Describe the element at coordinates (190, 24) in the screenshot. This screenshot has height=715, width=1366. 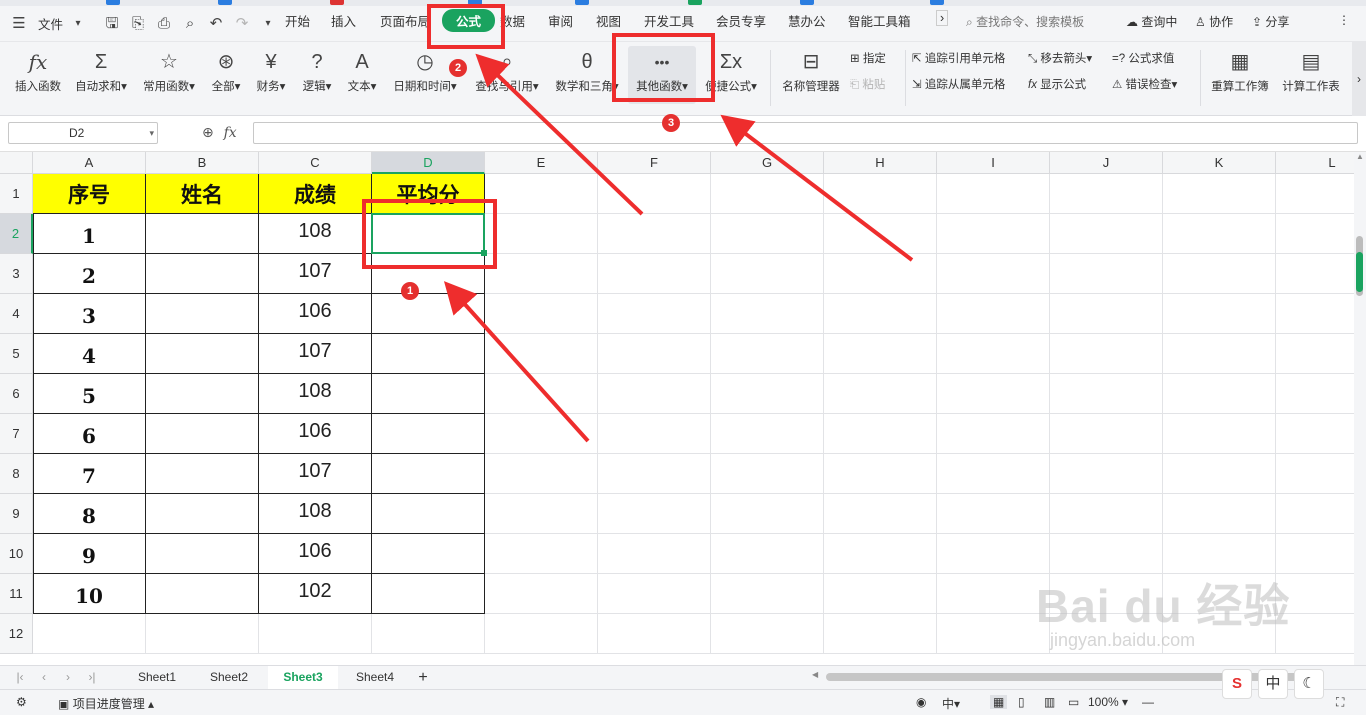
I see `preview-icon: ⌕` at that location.